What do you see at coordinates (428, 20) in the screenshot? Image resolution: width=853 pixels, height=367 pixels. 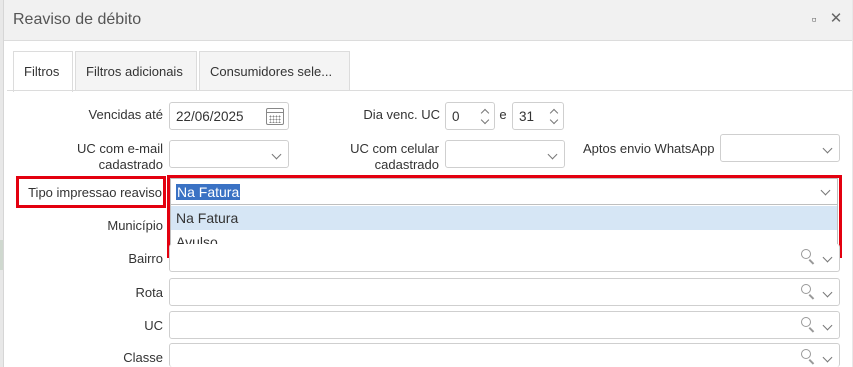 I see `title-bar: Reaviso de débito ▫ ✕` at bounding box center [428, 20].